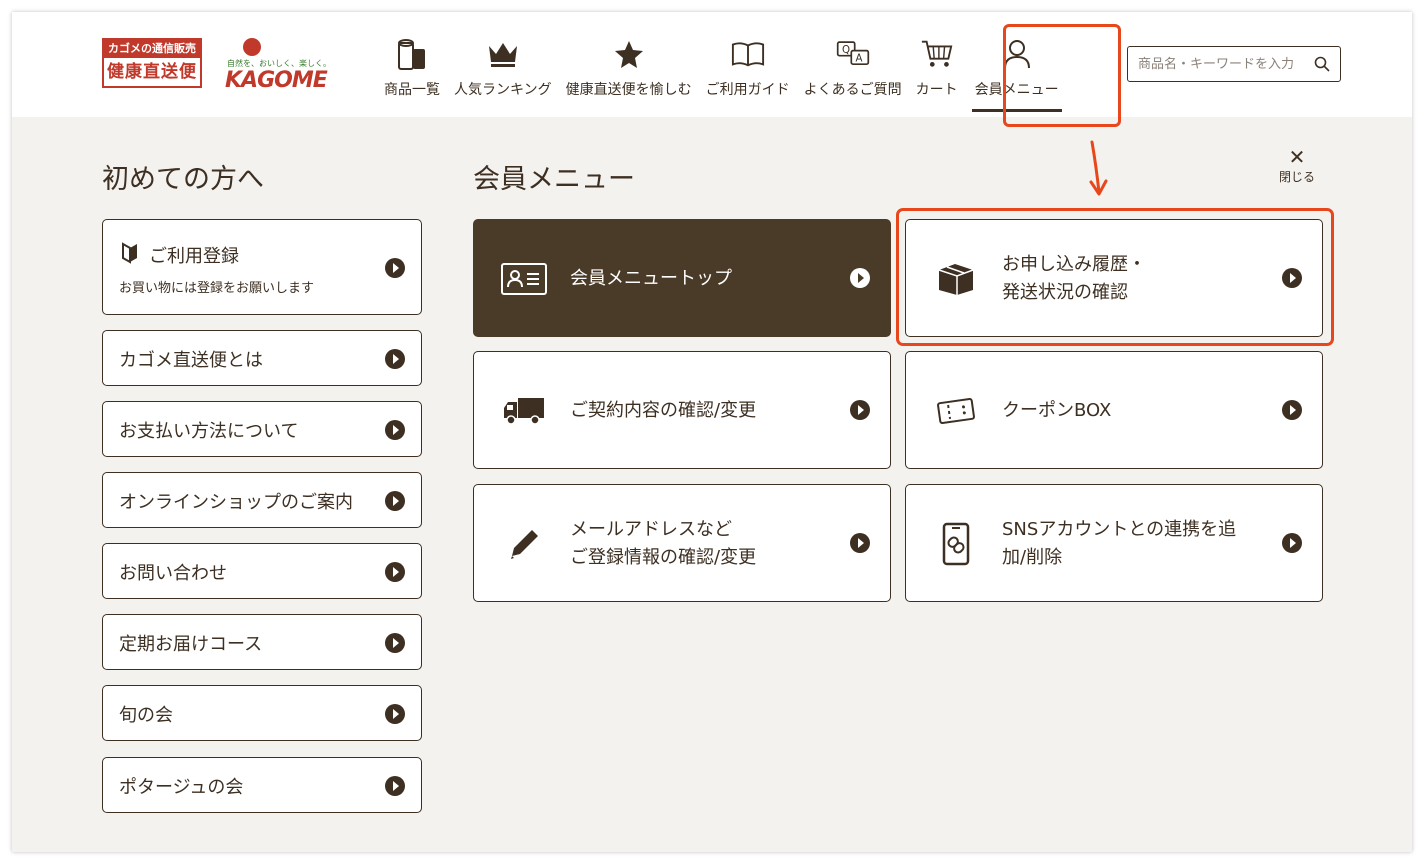 The height and width of the screenshot is (864, 1424). What do you see at coordinates (1114, 543) in the screenshot?
I see `card-sns-link: SNSアカウントとの連携を追 加/削除` at bounding box center [1114, 543].